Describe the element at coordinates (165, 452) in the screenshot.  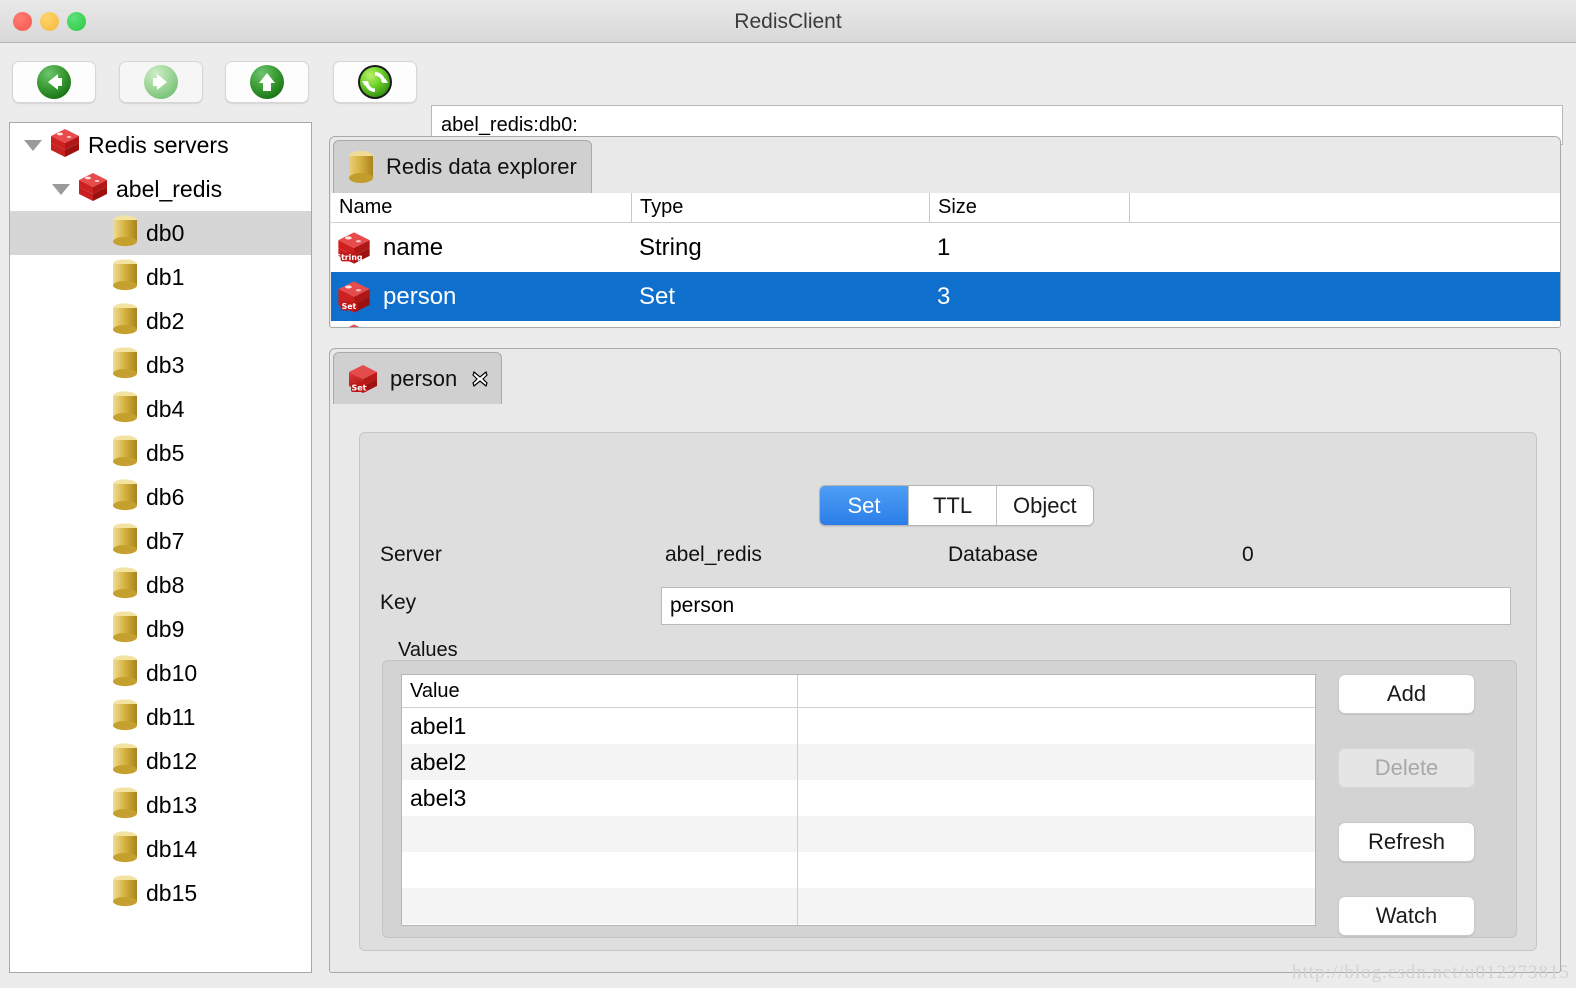
I see `sidebar-item-label: db5` at that location.